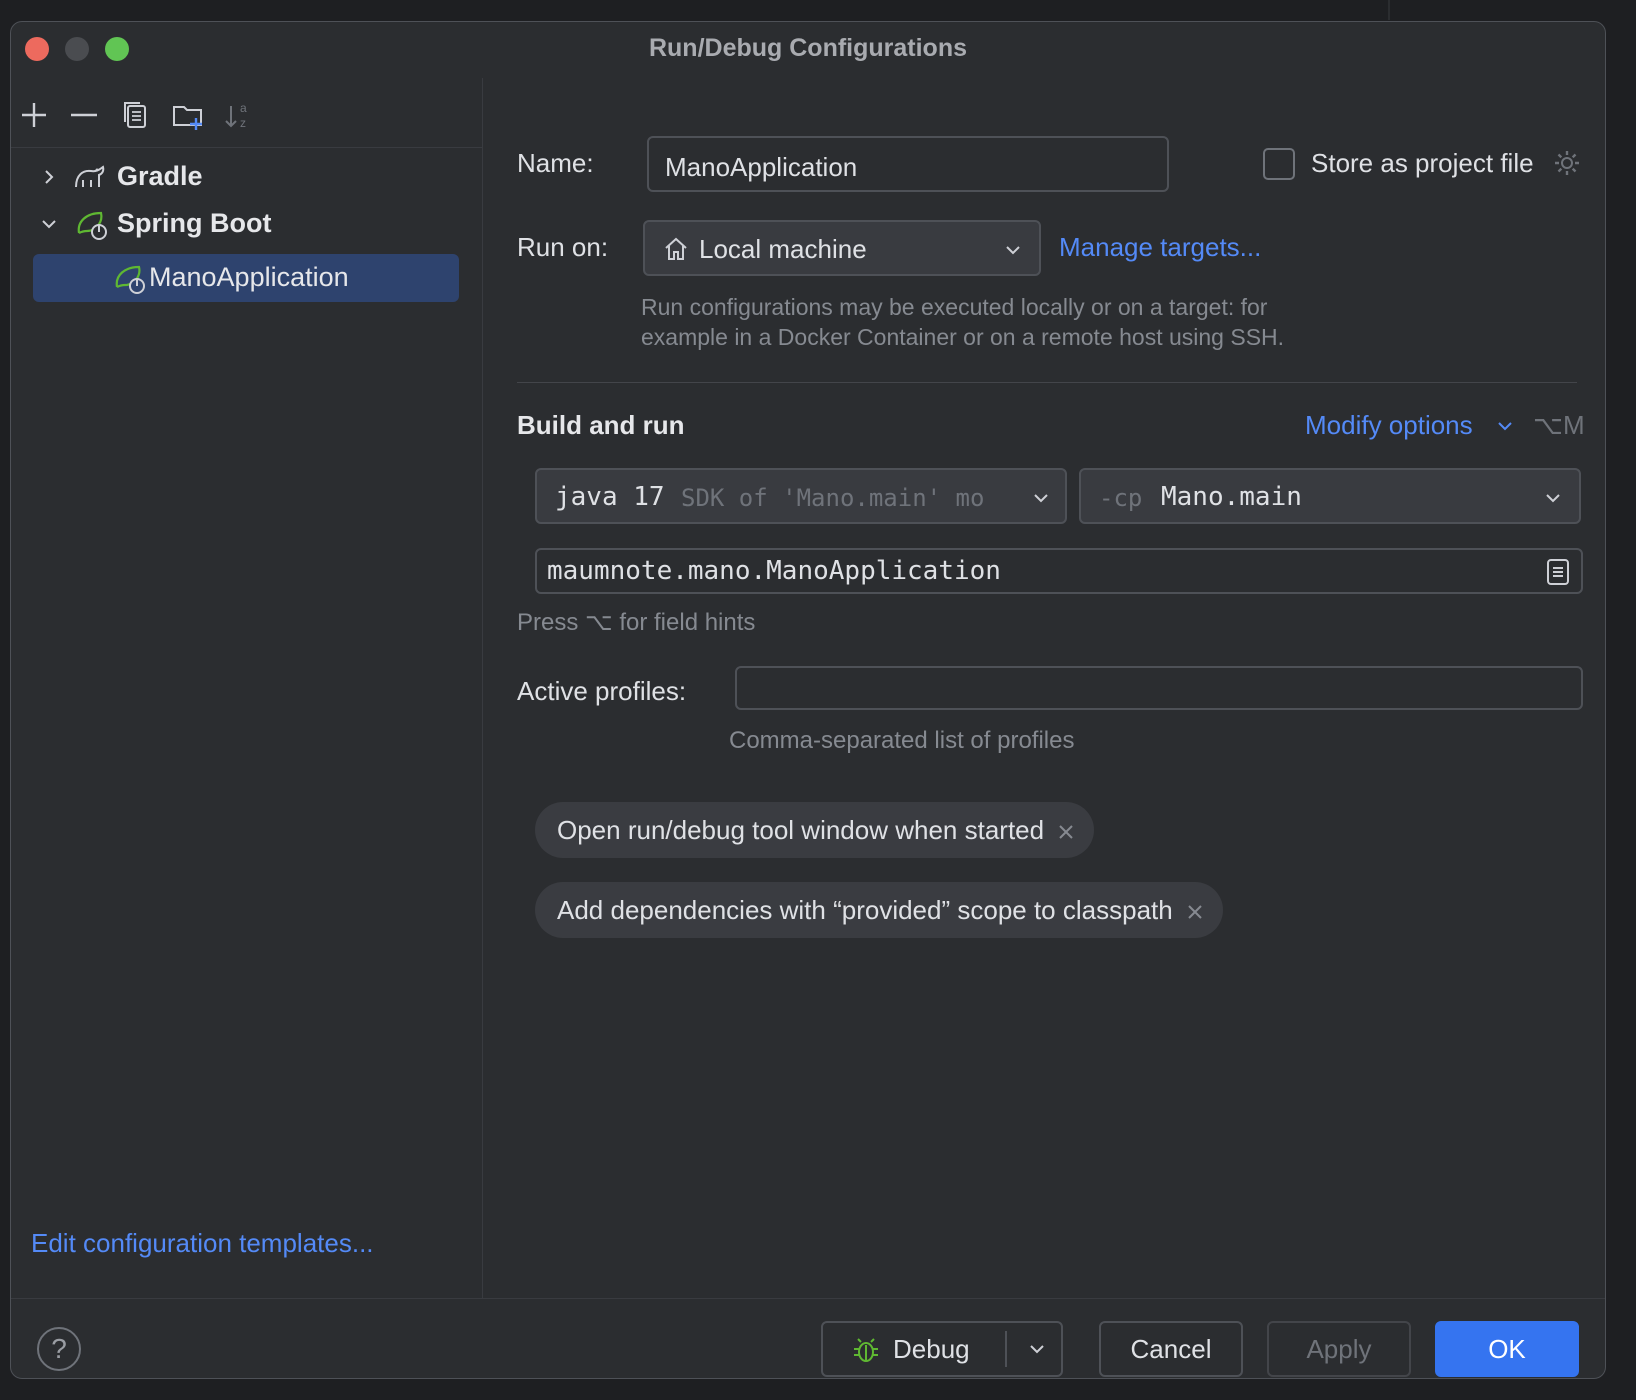 Image resolution: width=1636 pixels, height=1400 pixels. I want to click on ok-button: OK, so click(1507, 1349).